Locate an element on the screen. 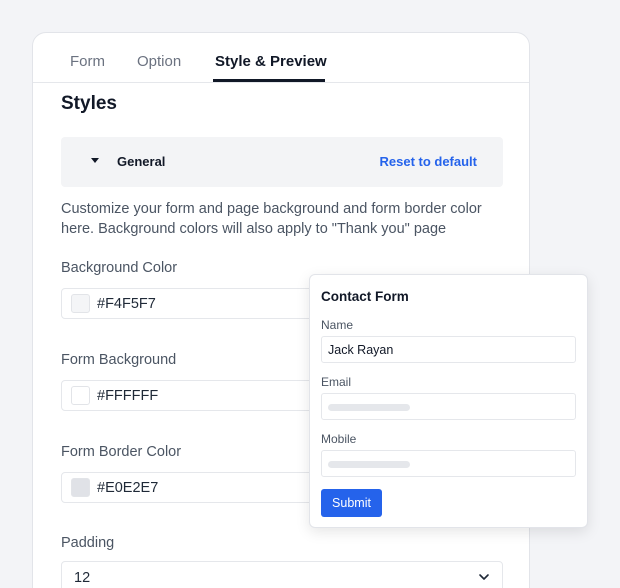 Image resolution: width=620 pixels, height=588 pixels. name-input: Jack Rayan is located at coordinates (448, 349).